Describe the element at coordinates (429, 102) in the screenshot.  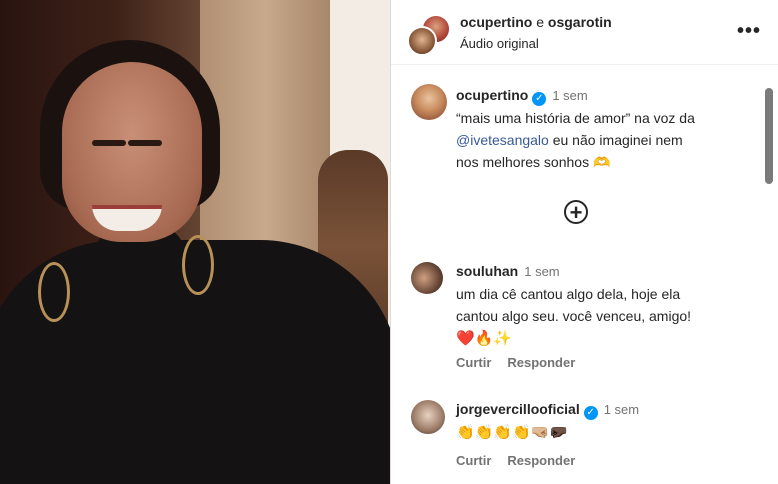
I see `avatar-ocupertino` at that location.